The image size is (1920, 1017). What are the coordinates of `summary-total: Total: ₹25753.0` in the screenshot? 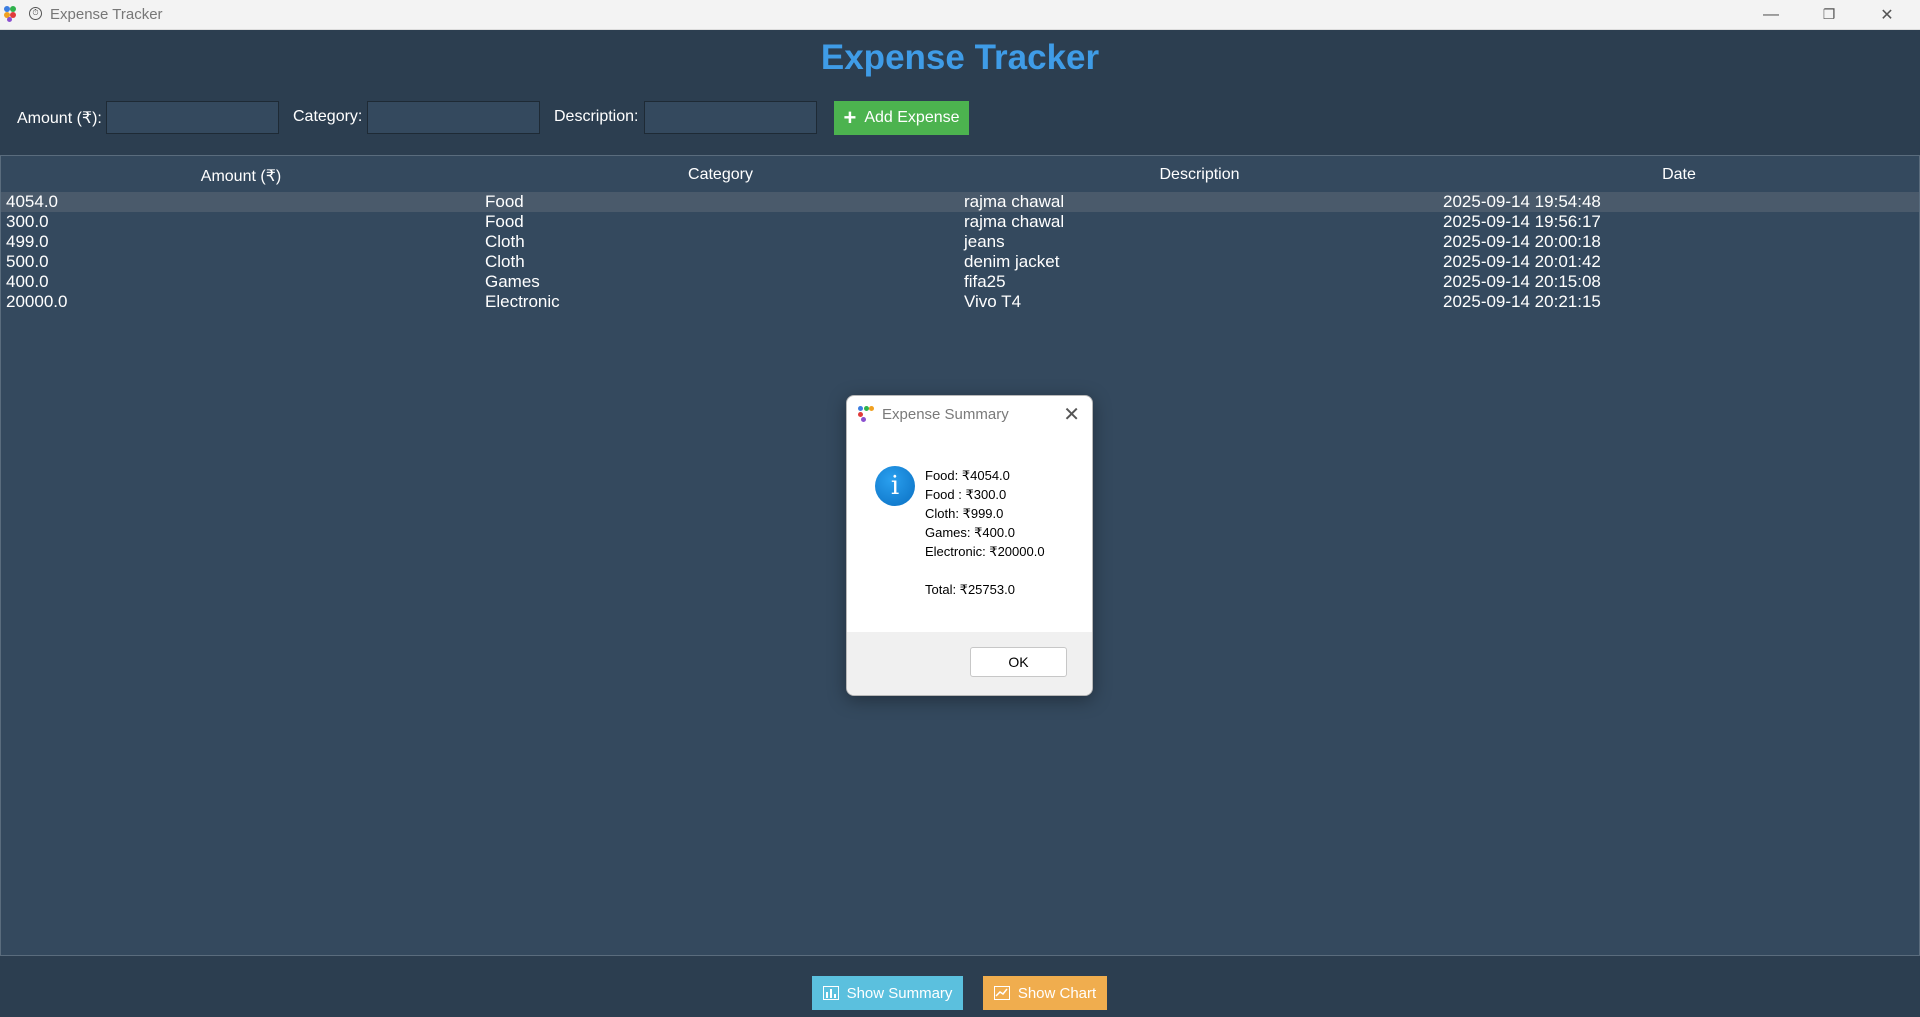 It's located at (970, 589).